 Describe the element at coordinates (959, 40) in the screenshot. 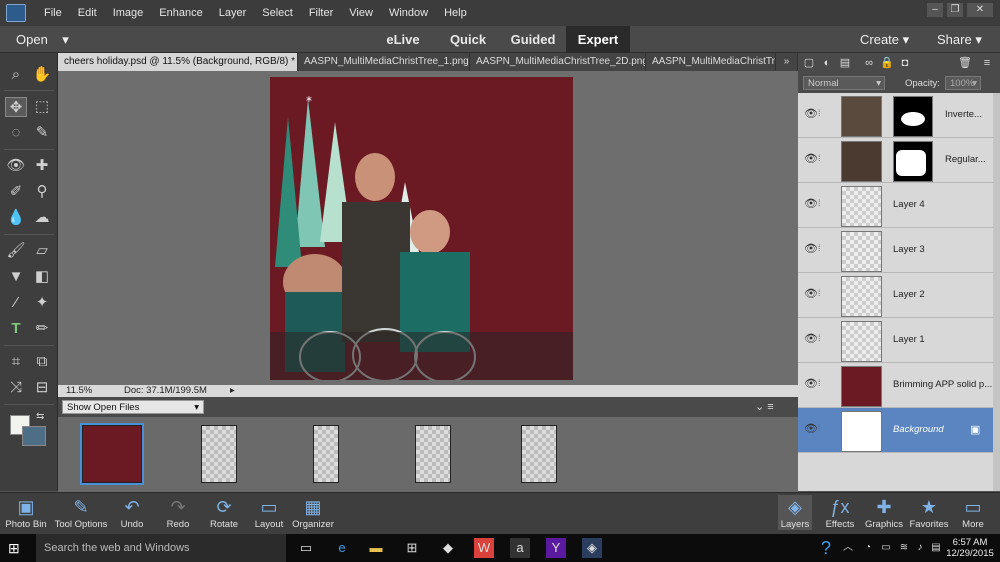

I see `share-button: Share ▾` at that location.